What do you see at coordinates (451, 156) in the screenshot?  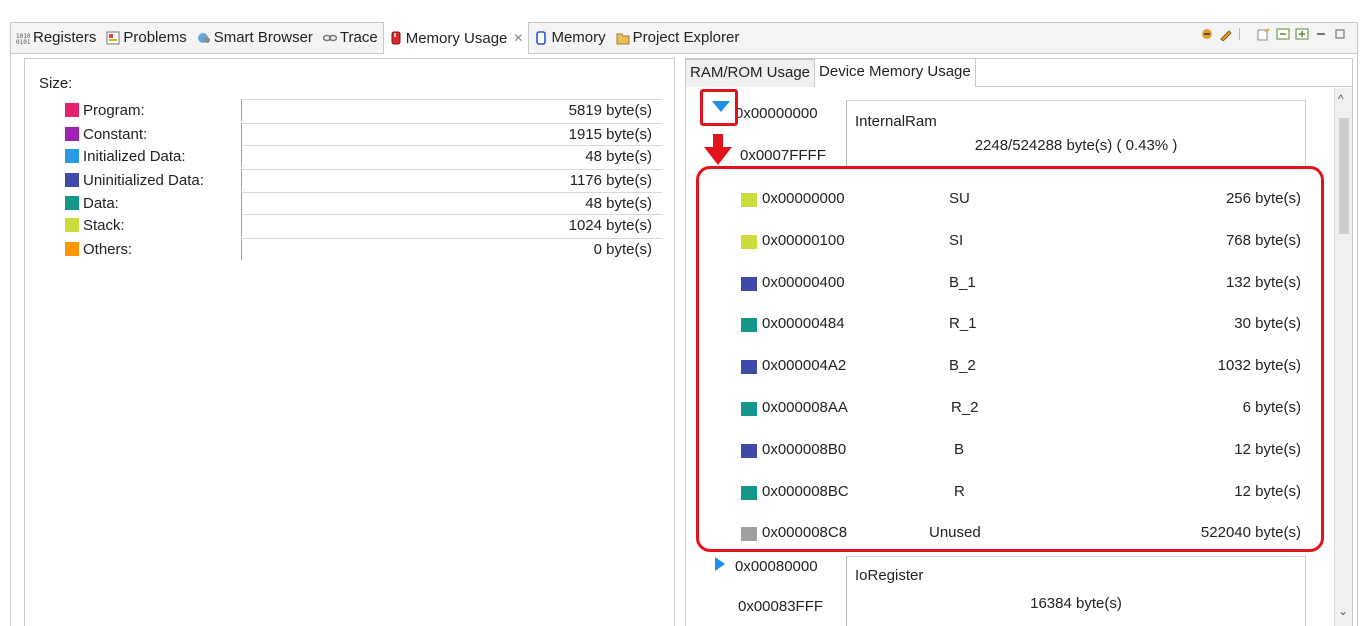 I see `size-value-box: 48 byte(s)` at bounding box center [451, 156].